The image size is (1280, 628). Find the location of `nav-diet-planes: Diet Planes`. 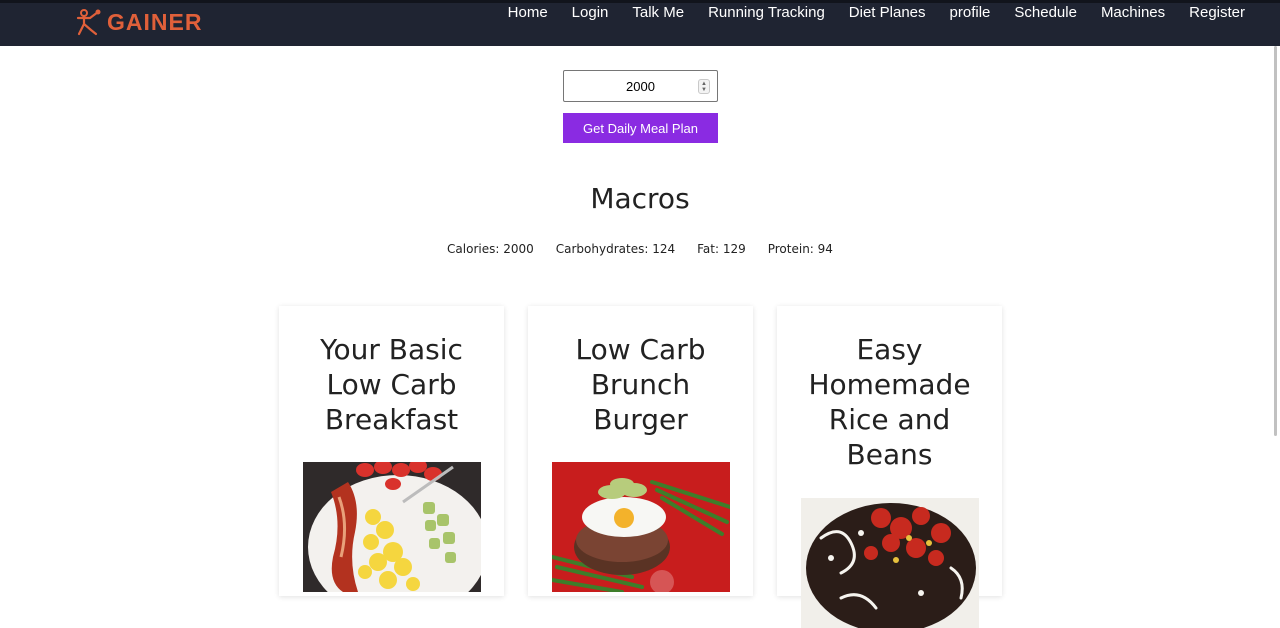

nav-diet-planes: Diet Planes is located at coordinates (887, 14).